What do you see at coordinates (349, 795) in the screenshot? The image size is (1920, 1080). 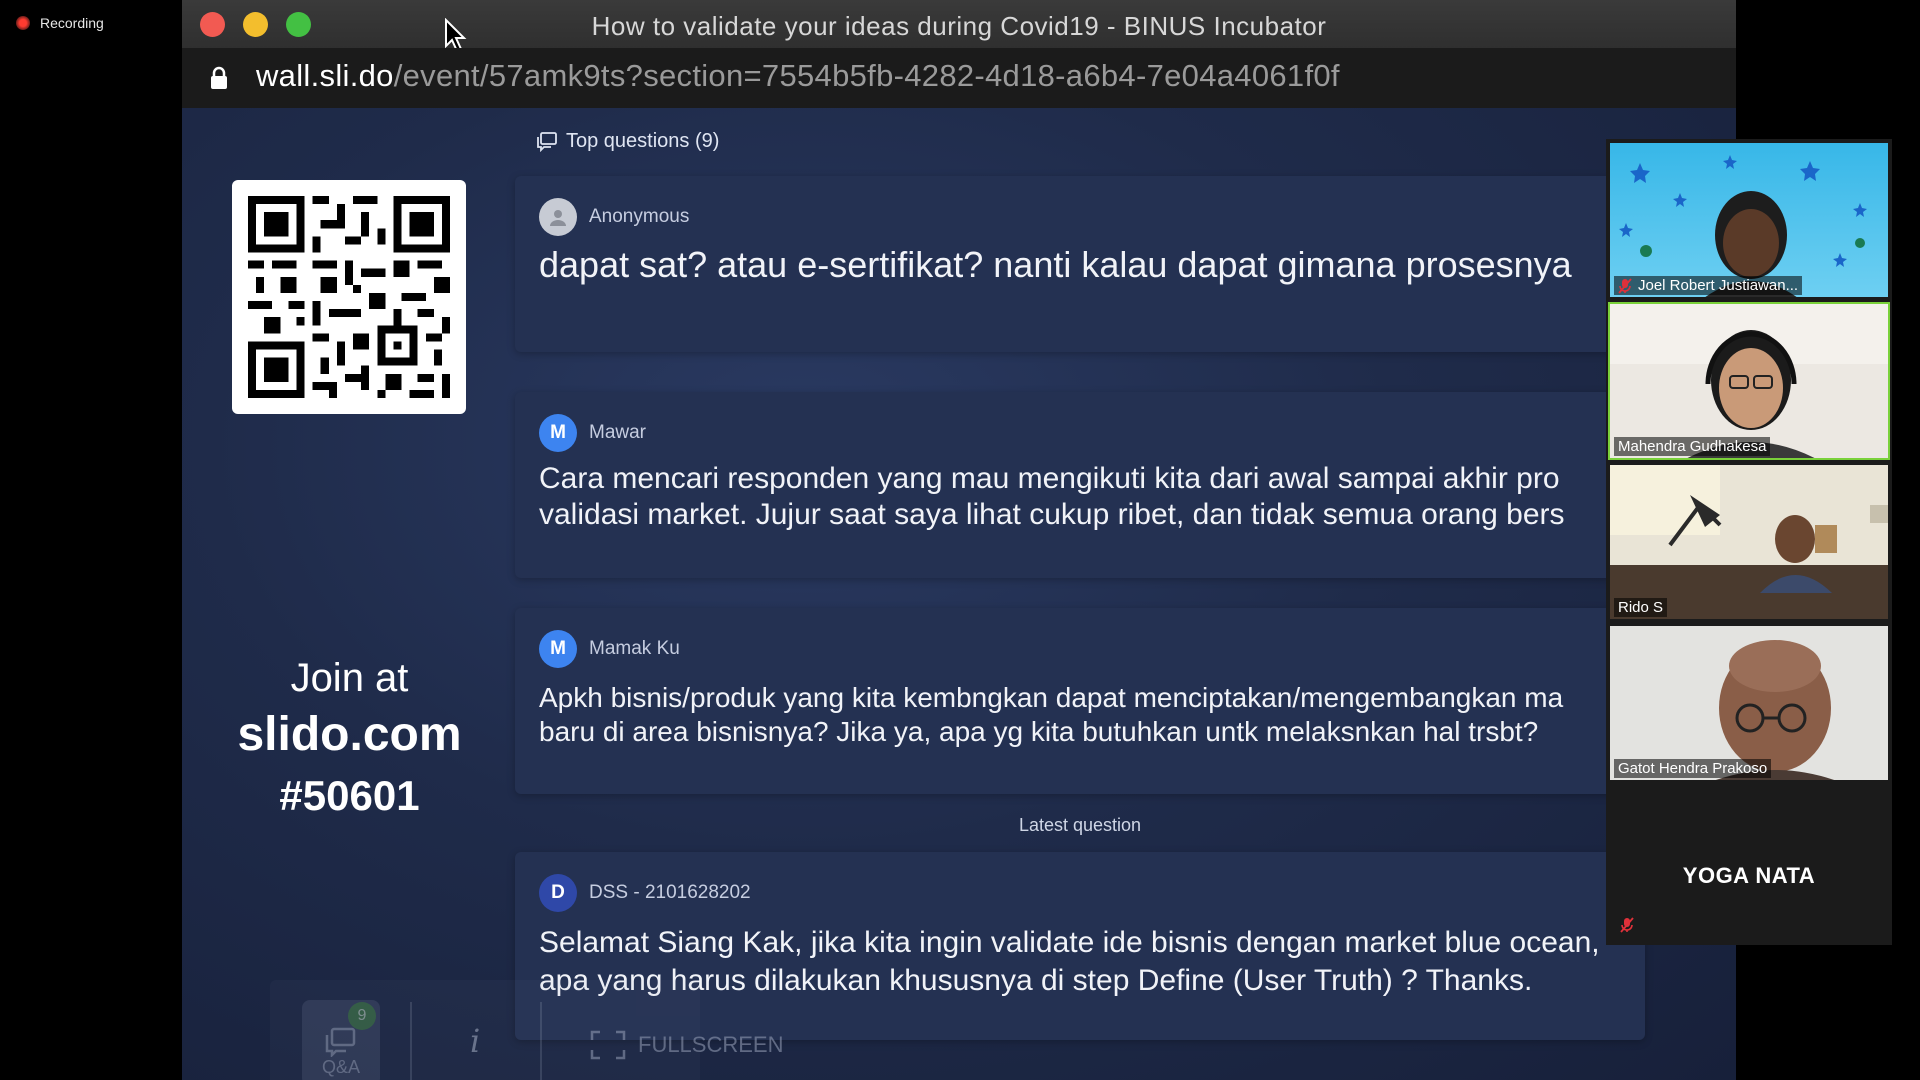 I see `event-code: #50601` at bounding box center [349, 795].